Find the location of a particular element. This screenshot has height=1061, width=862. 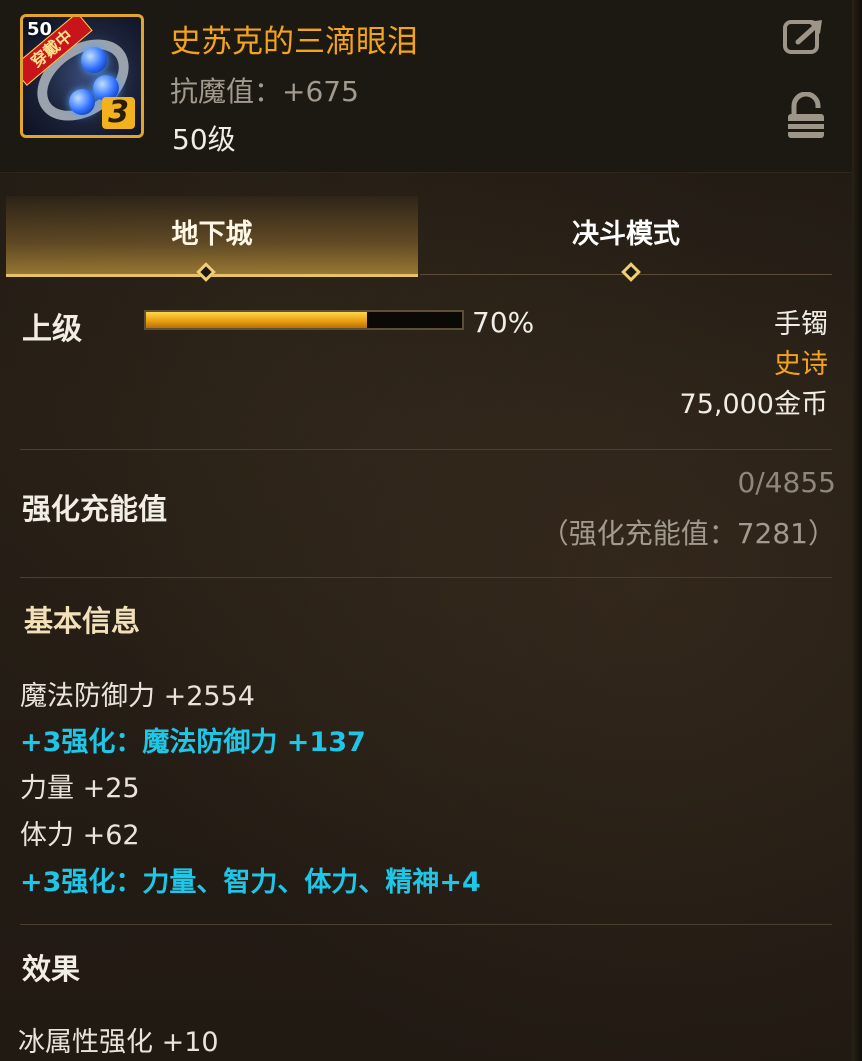

upgrade-progress-fill is located at coordinates (257, 320).